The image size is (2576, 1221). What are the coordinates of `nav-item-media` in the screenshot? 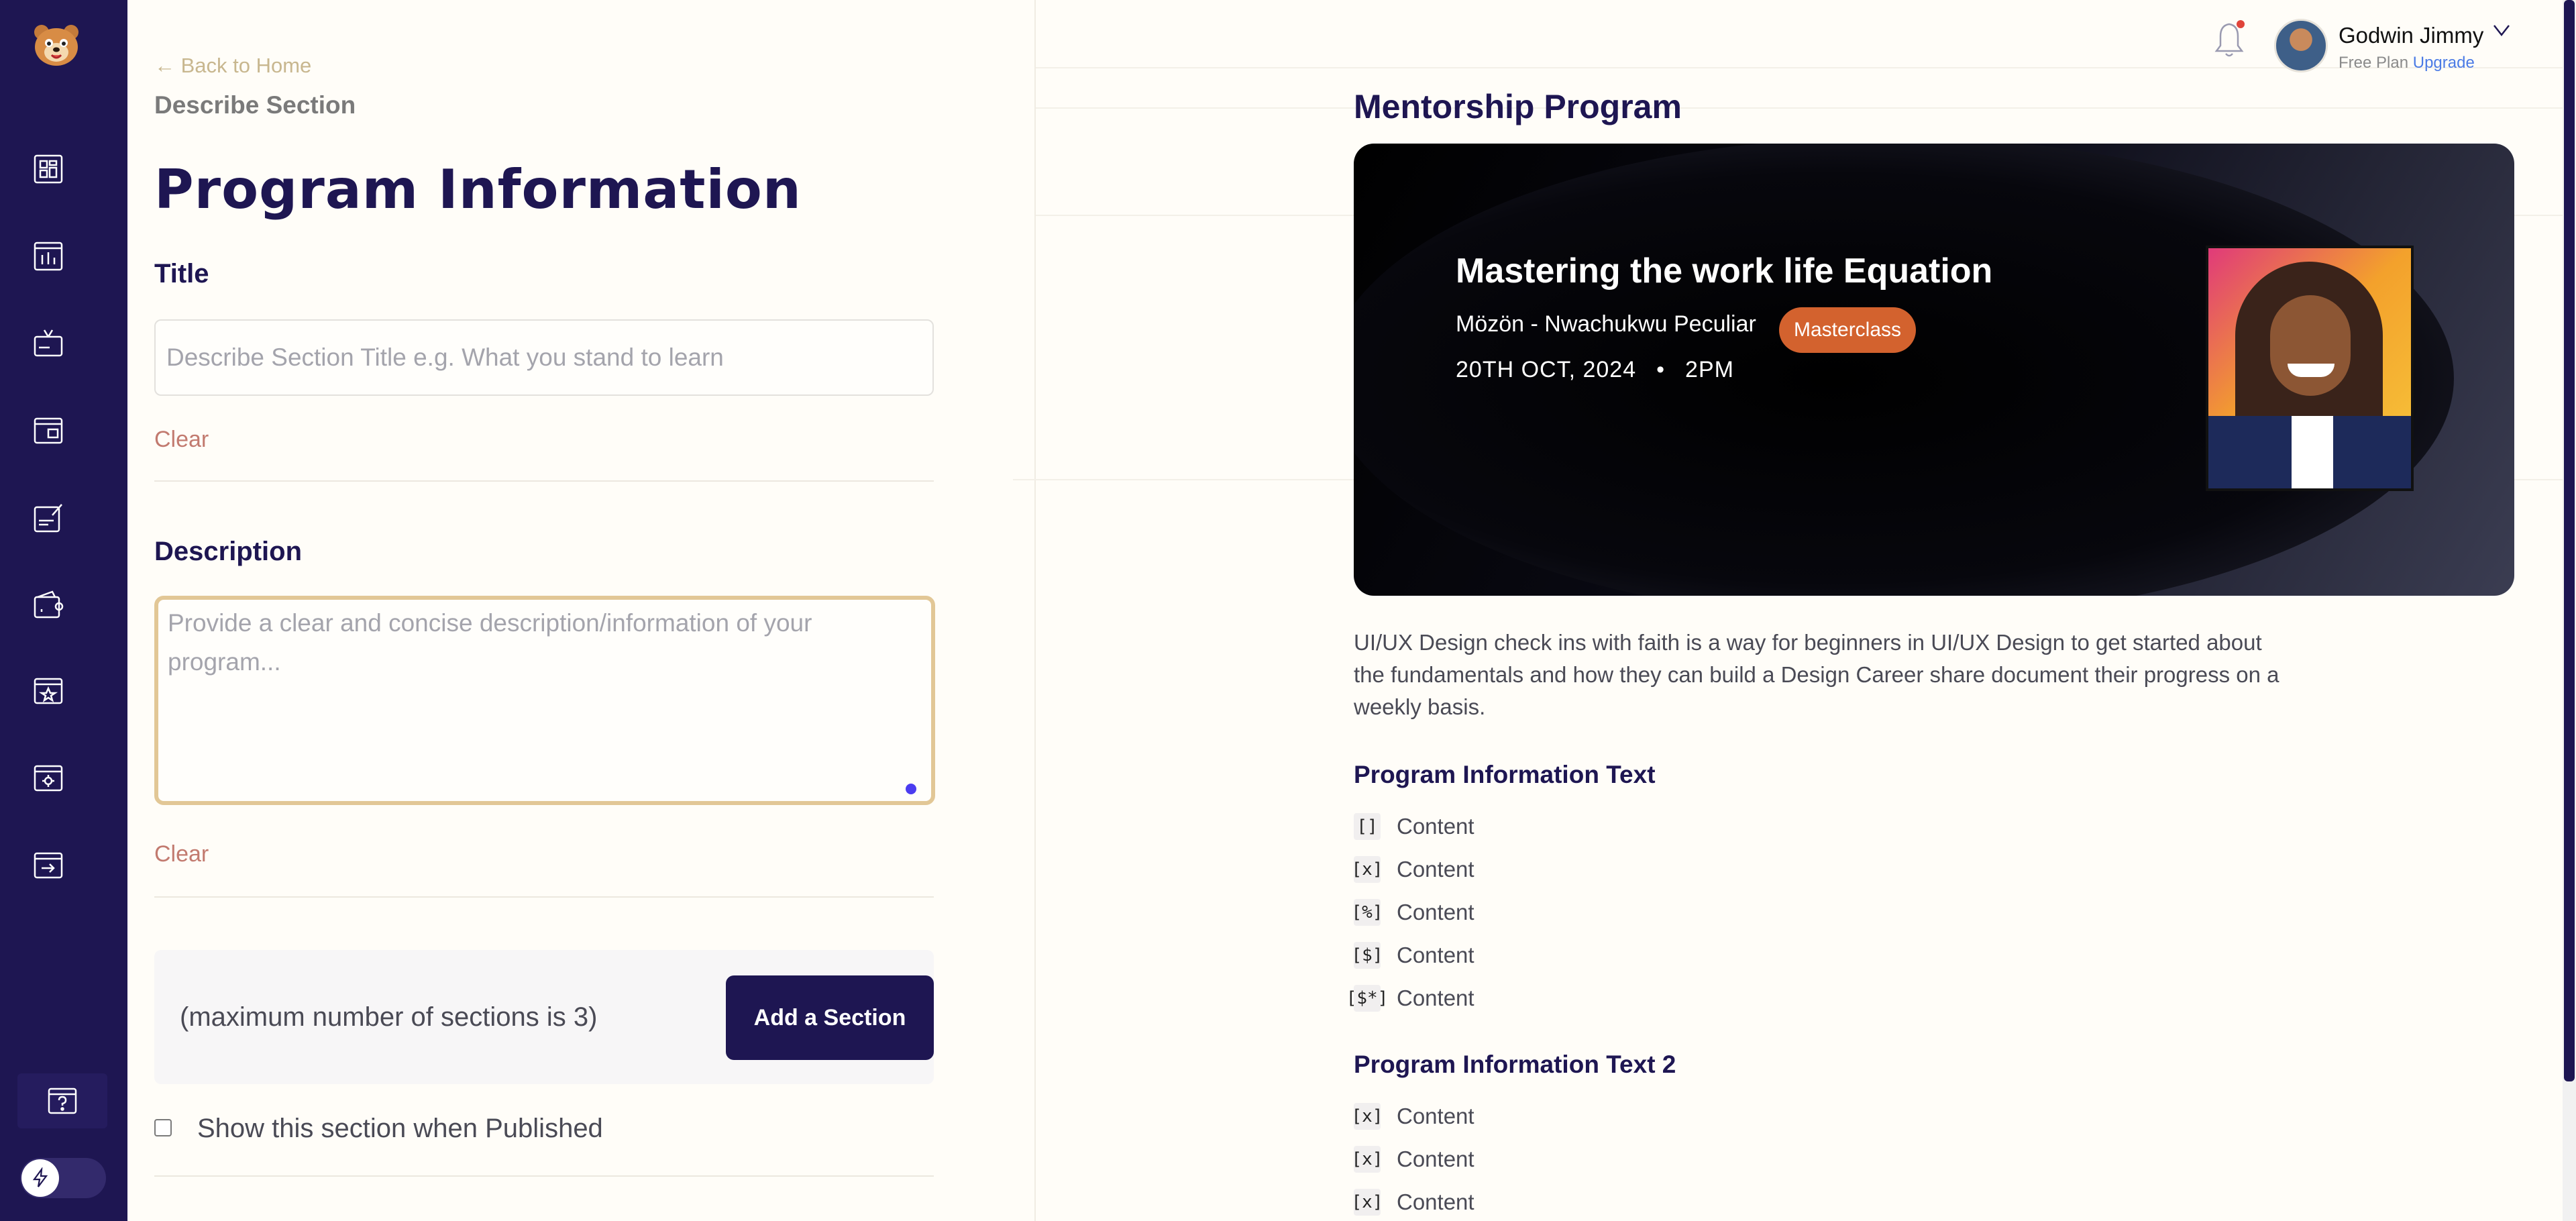 It's located at (48, 343).